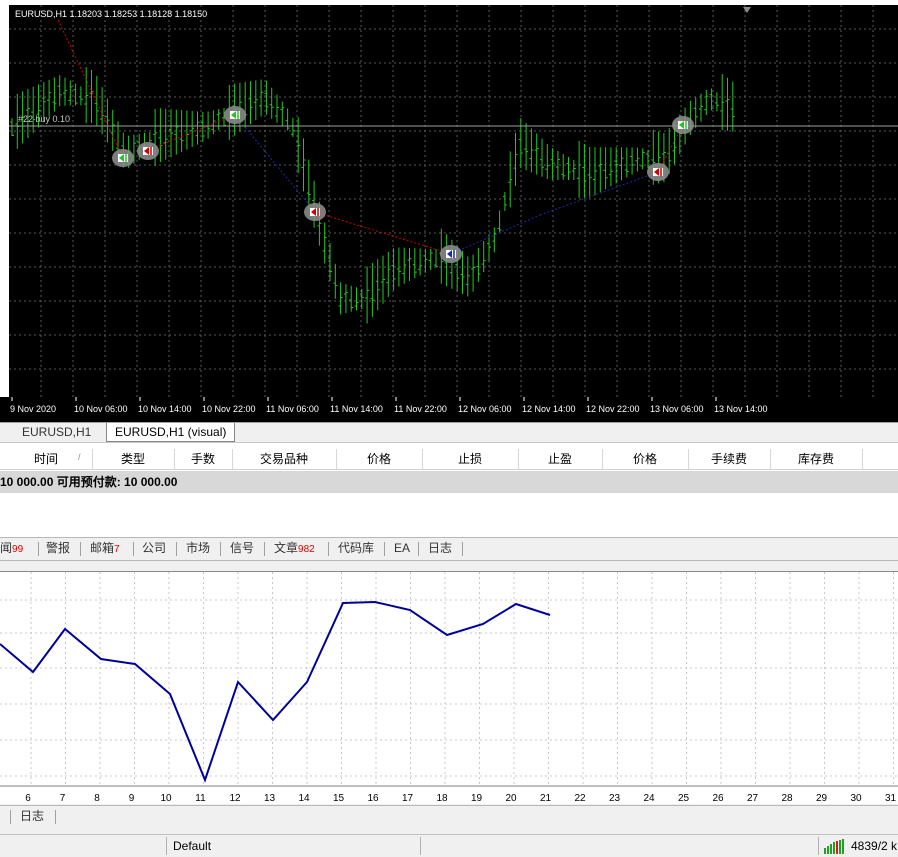 The image size is (898, 857). Describe the element at coordinates (165, 409) in the screenshot. I see `time-label: 10 Nov 14:00` at that location.